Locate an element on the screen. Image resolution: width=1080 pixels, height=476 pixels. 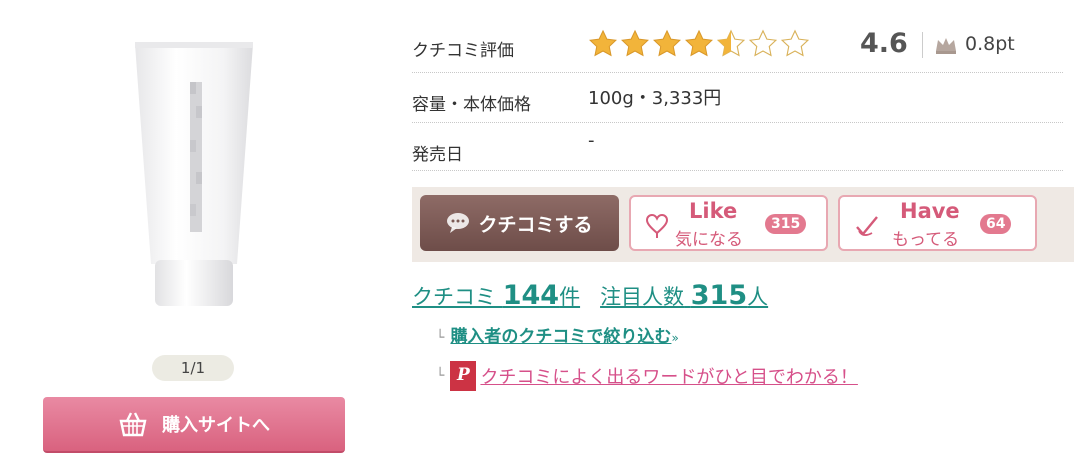
capacity-value: 100g・3,333円 is located at coordinates (655, 98).